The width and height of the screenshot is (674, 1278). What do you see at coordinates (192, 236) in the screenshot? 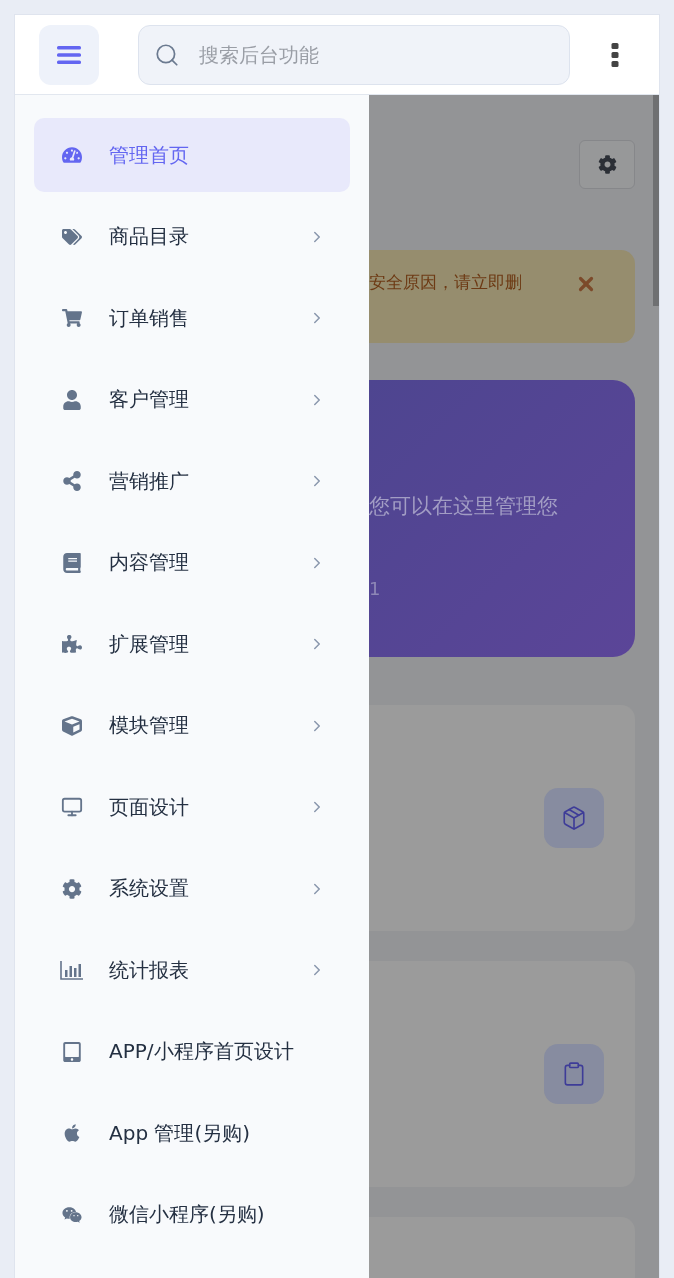
I see `sidebar-item: 商品目录` at bounding box center [192, 236].